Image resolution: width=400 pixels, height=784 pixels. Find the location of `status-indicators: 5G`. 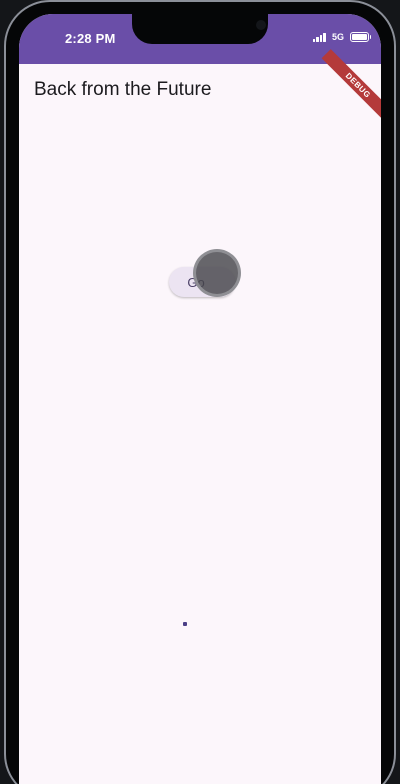

status-indicators: 5G is located at coordinates (341, 37).